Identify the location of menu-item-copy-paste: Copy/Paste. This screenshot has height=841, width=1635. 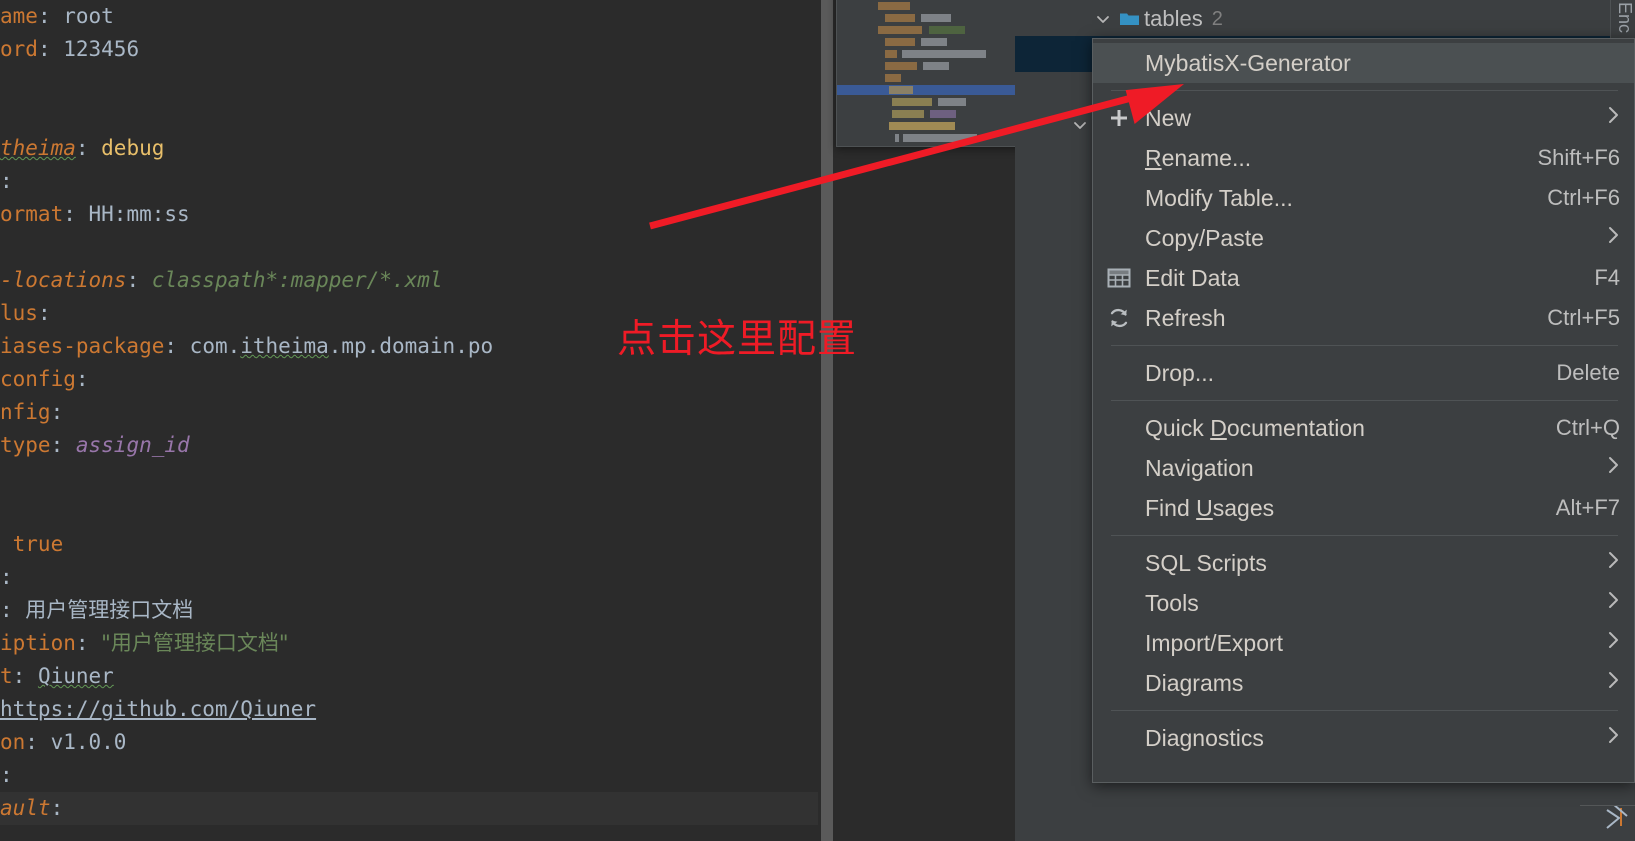
(1363, 238).